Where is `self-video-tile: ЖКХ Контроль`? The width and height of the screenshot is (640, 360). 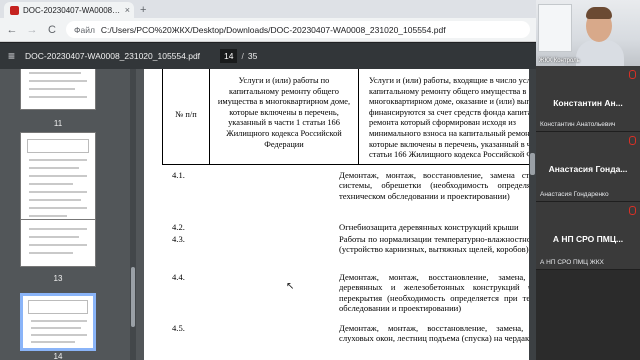
self-video-tile: ЖКХ Контроль is located at coordinates (588, 33).